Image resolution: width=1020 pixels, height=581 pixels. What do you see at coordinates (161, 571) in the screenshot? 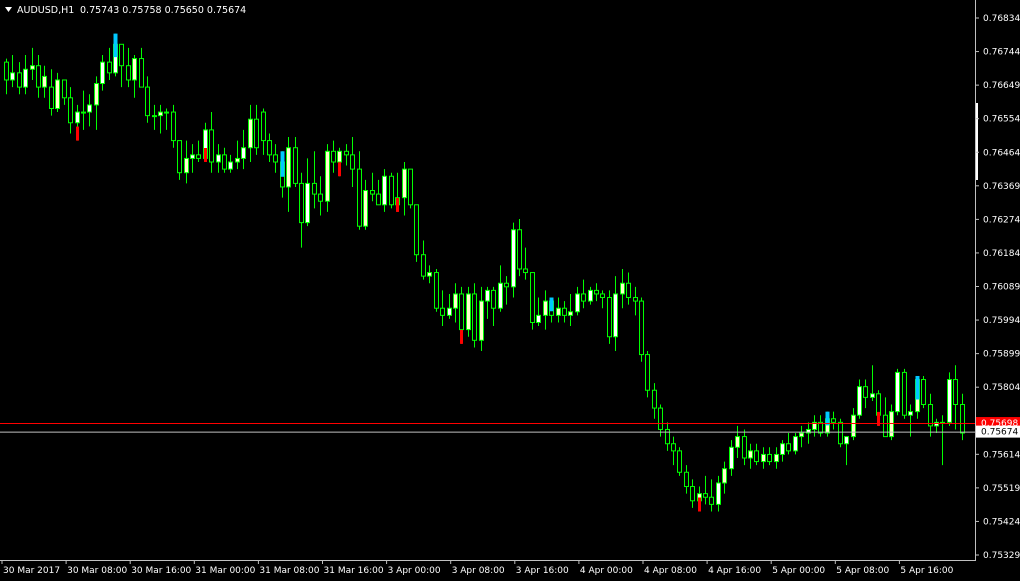
I see `x-tick-label: 30 Mar 16:00` at bounding box center [161, 571].